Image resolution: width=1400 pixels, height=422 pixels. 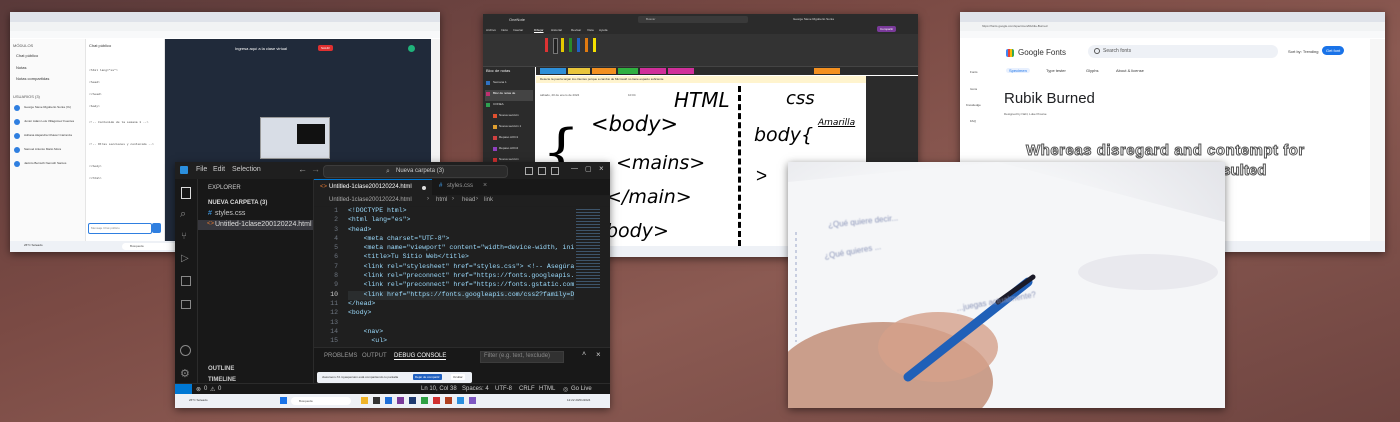 What do you see at coordinates (340, 356) in the screenshot?
I see `tab-problems: PROBLEMS` at bounding box center [340, 356].